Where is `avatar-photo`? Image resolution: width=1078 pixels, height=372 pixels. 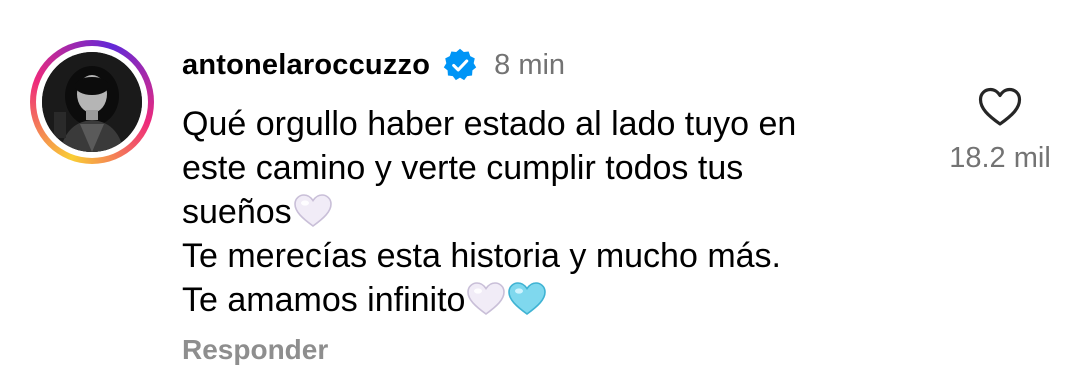 avatar-photo is located at coordinates (92, 102).